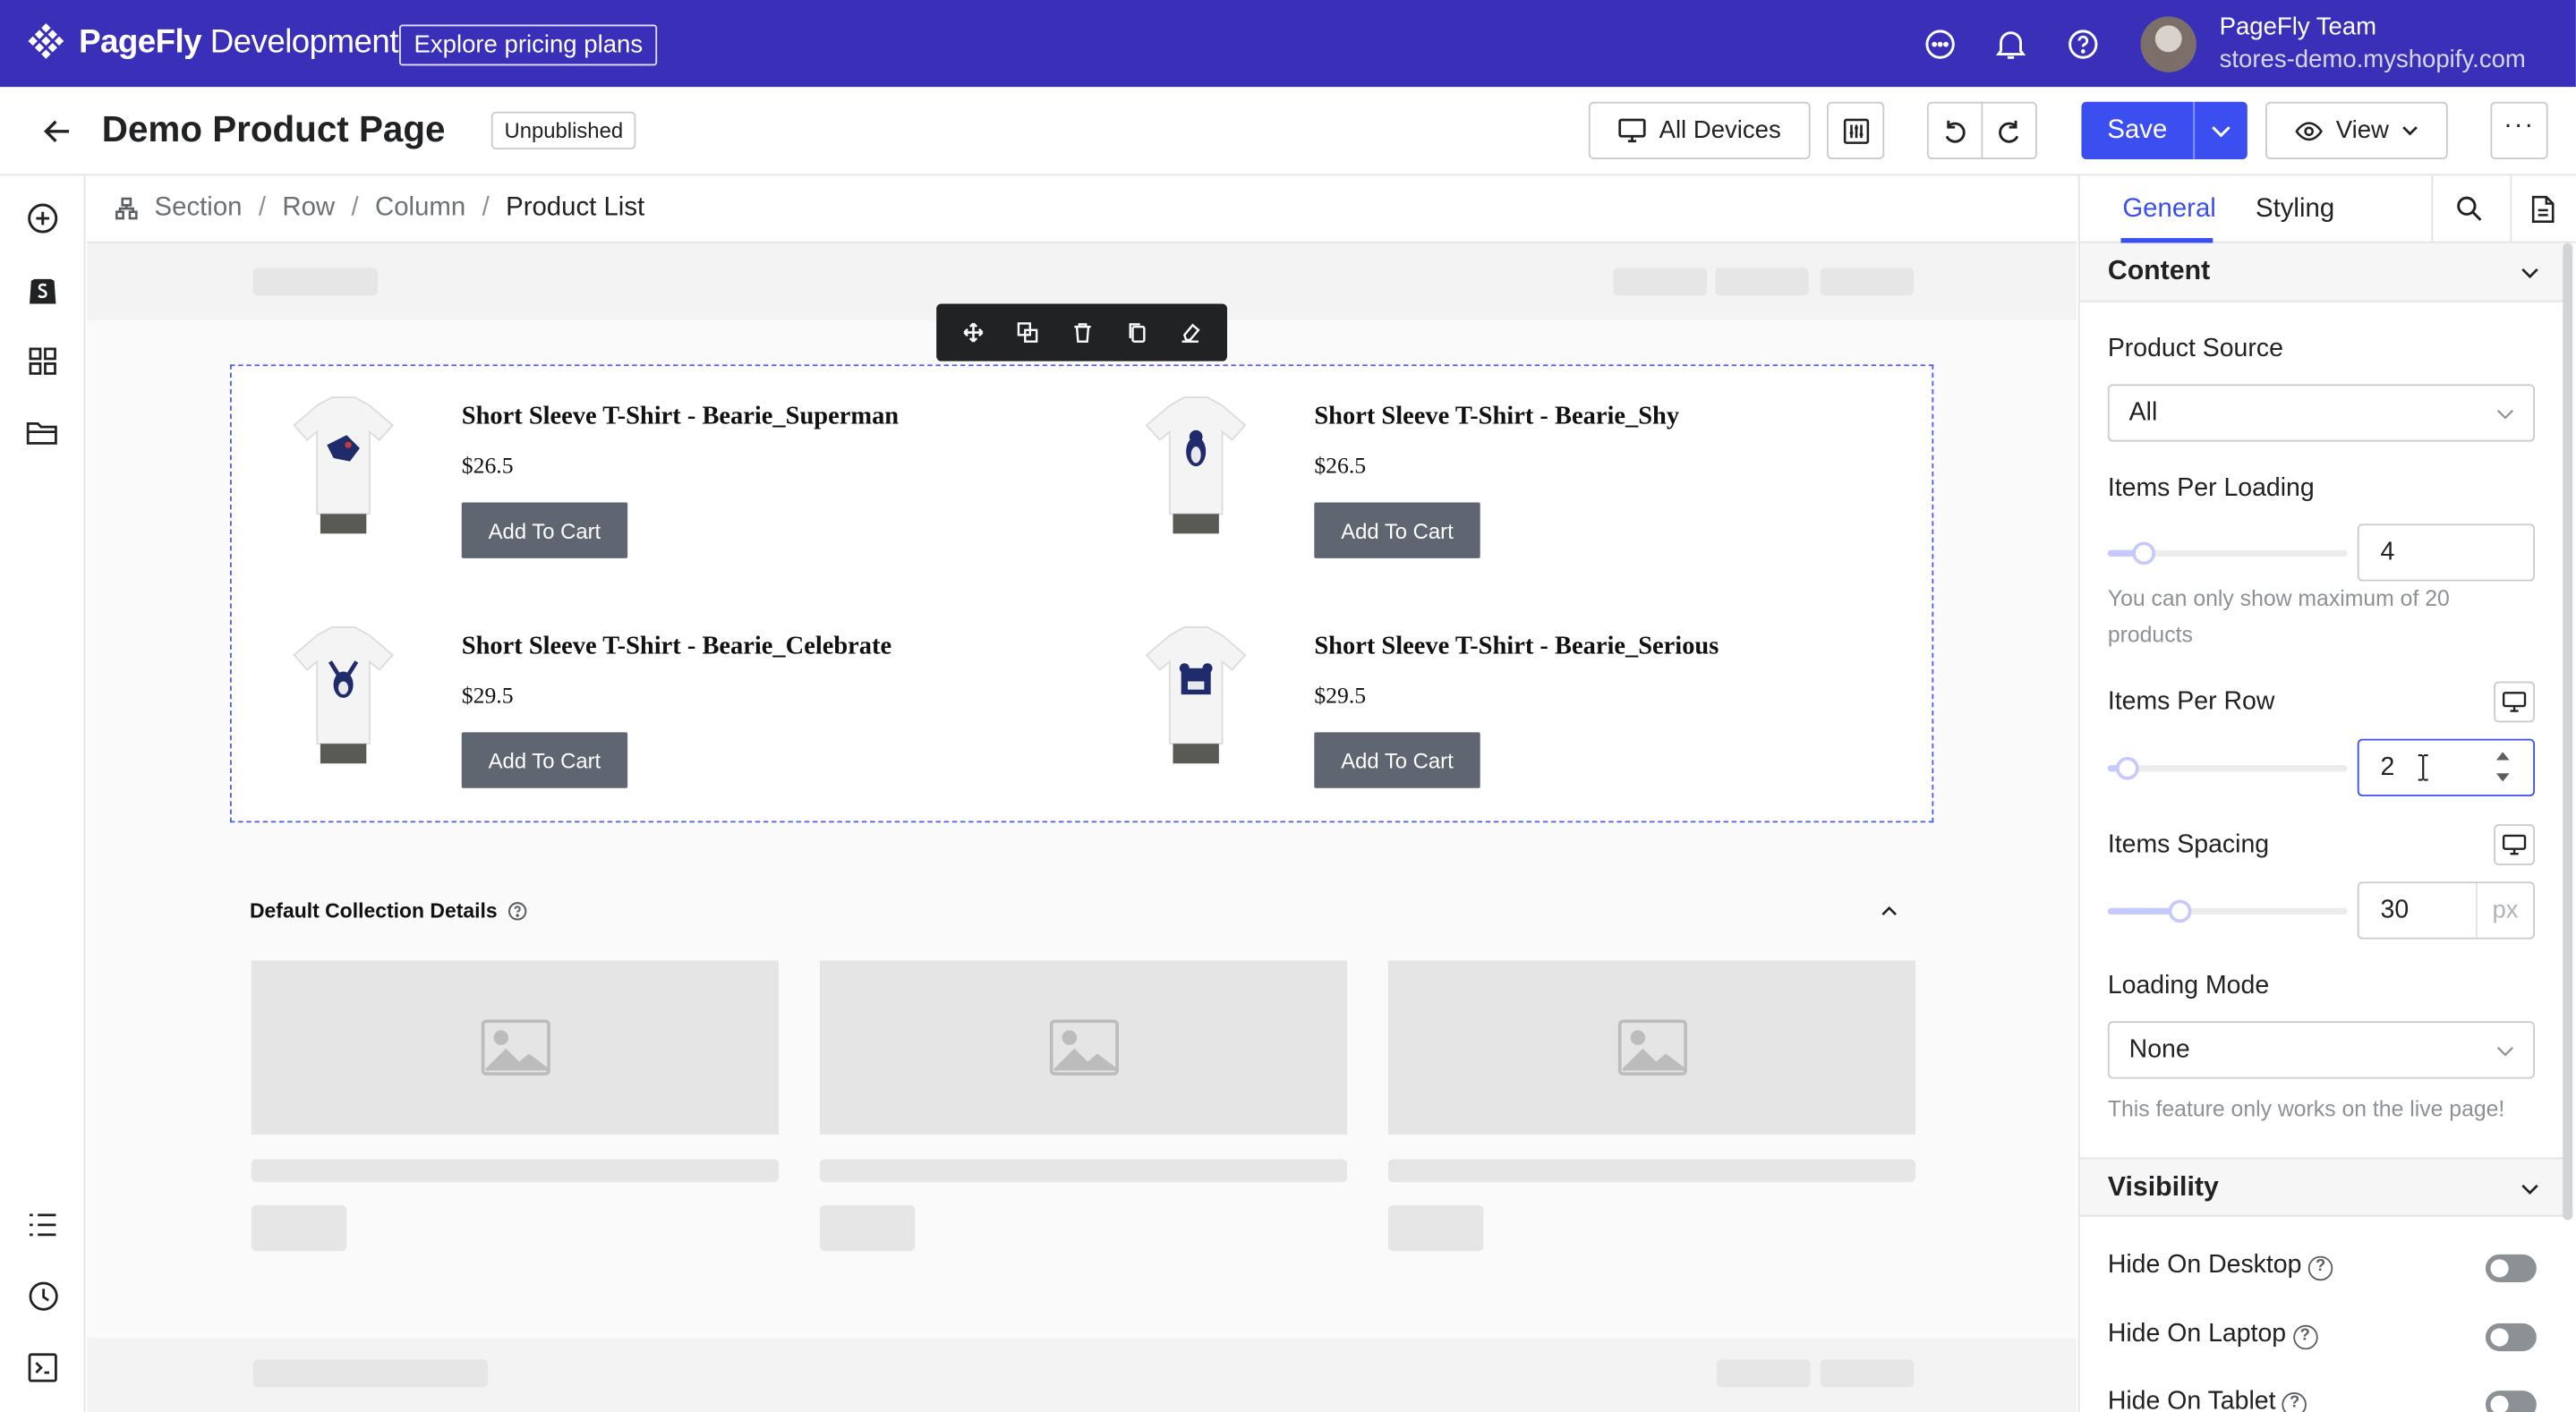 Image resolution: width=2576 pixels, height=1412 pixels. Describe the element at coordinates (2322, 1187) in the screenshot. I see `visibility-section-header: Visibility` at that location.